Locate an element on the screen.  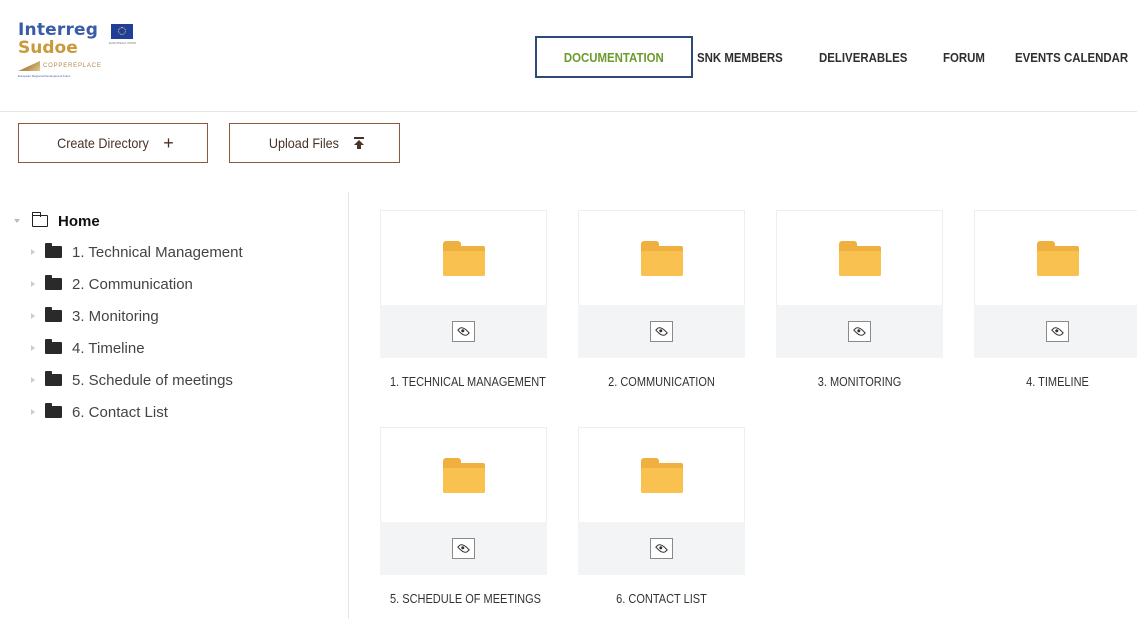
tree-item-timeline: 4. Timeline is located at coordinates (177, 348).